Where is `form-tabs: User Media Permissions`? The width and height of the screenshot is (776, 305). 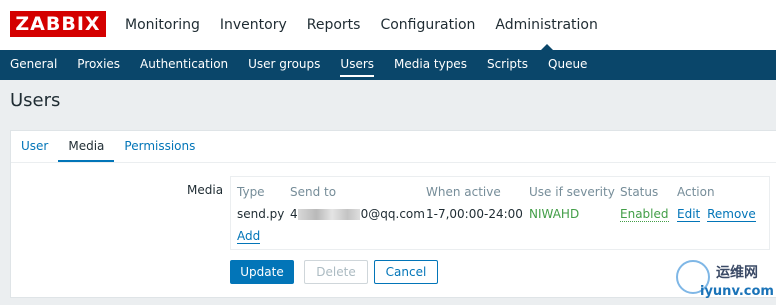
form-tabs: User Media Permissions is located at coordinates (108, 147).